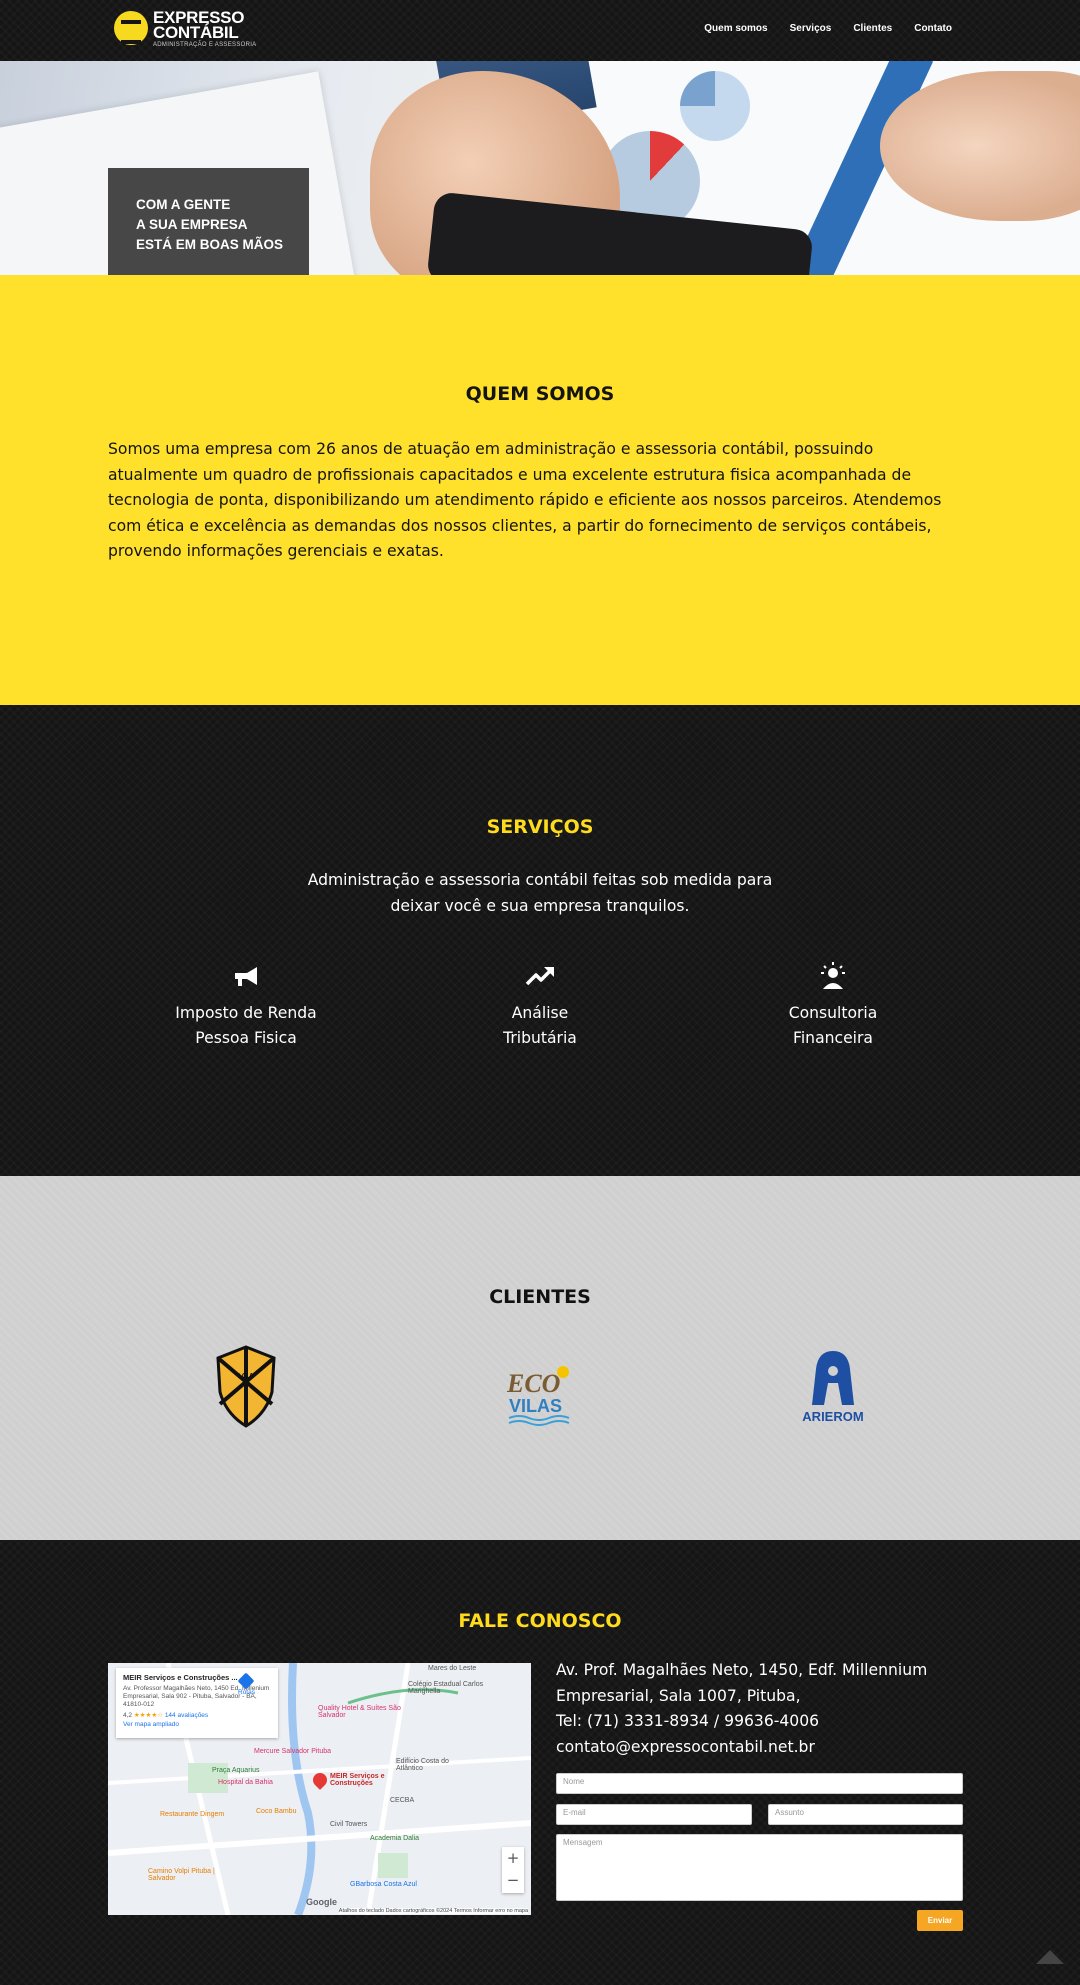  I want to click on map-reviews-link: 144 avaliações, so click(186, 1715).